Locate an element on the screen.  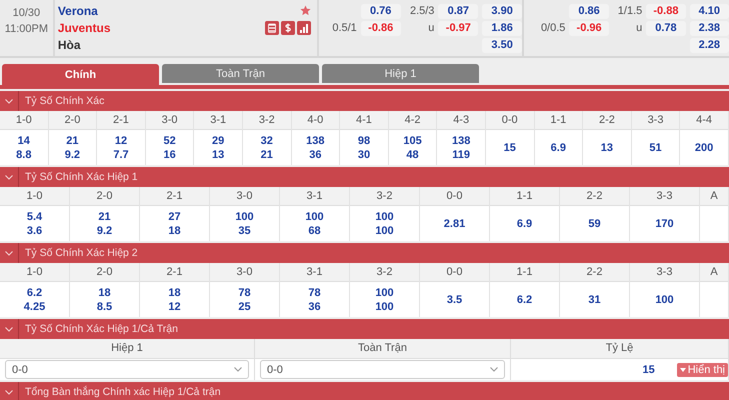
score-odds: 105 is located at coordinates (412, 140).